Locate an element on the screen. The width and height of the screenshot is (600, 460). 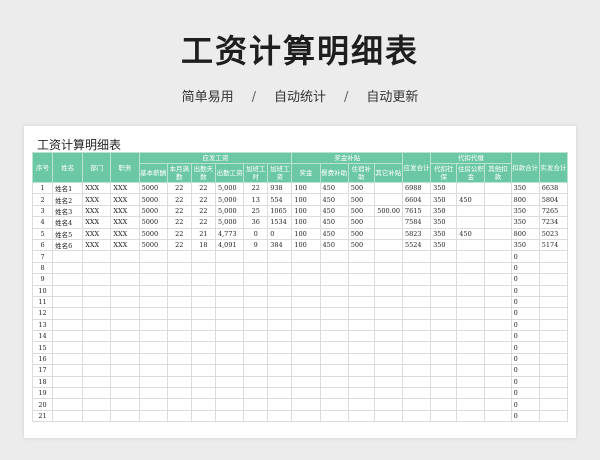
cell-name: 姓名5 is located at coordinates (68, 233).